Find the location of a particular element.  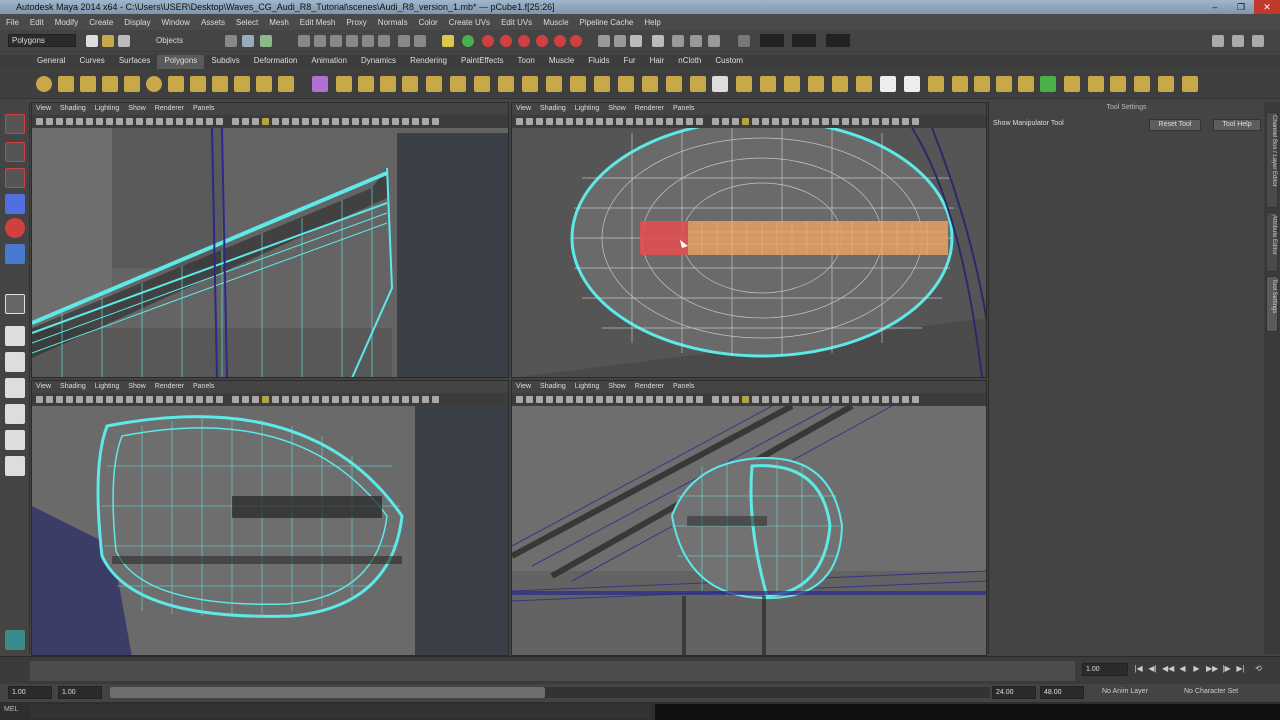

character-set-dropdown: No Character Set is located at coordinates (1211, 691).